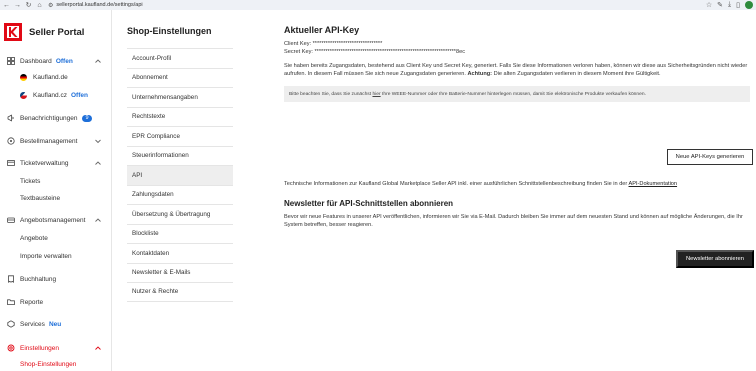 This screenshot has height=371, width=756. I want to click on back-icon: ←, so click(6, 5).